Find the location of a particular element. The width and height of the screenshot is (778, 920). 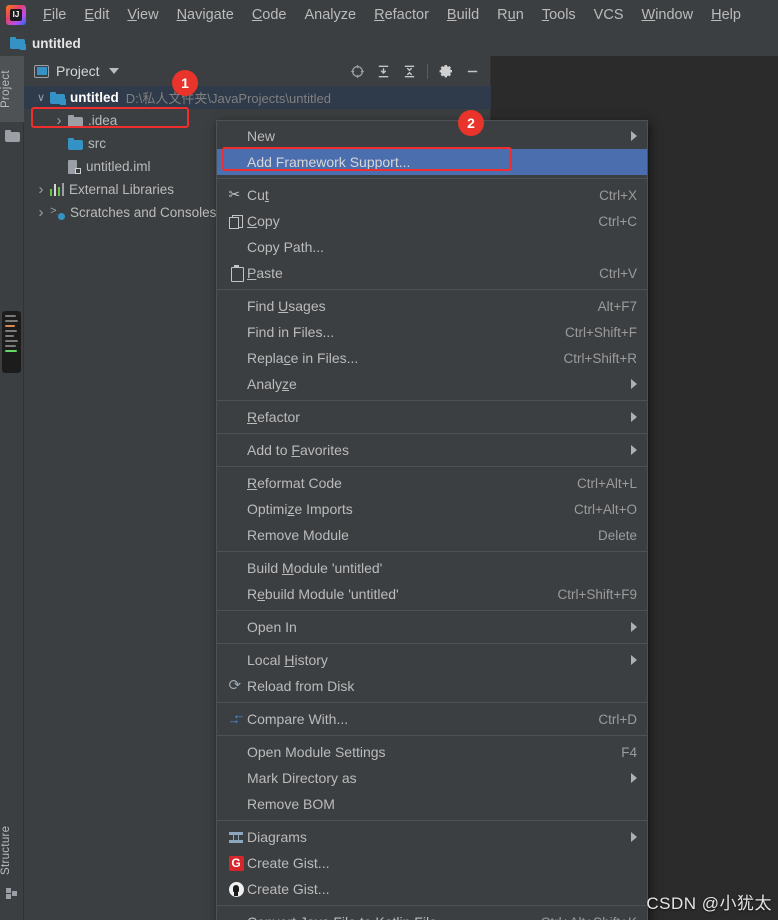

menu-item-build-module-untitled: Build Module 'untitled' is located at coordinates (432, 568).